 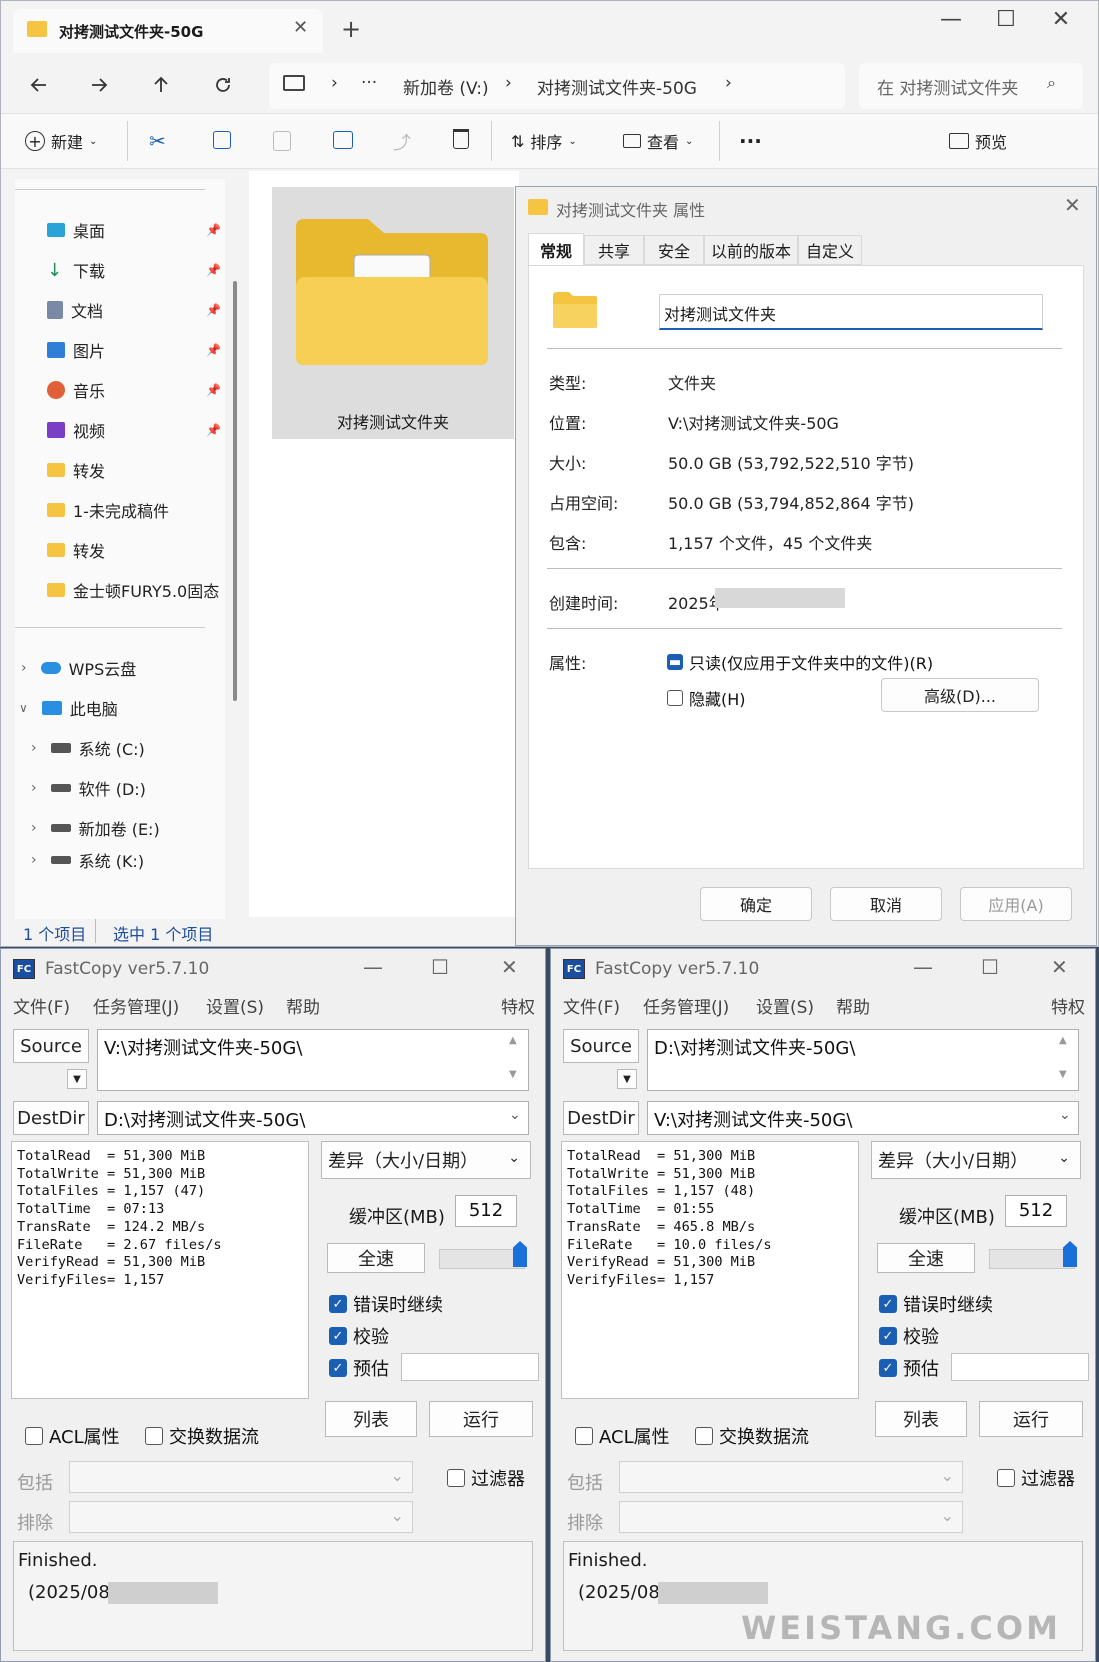 I want to click on tree-item-drive-e: › 新加卷 (E:), so click(x=120, y=828).